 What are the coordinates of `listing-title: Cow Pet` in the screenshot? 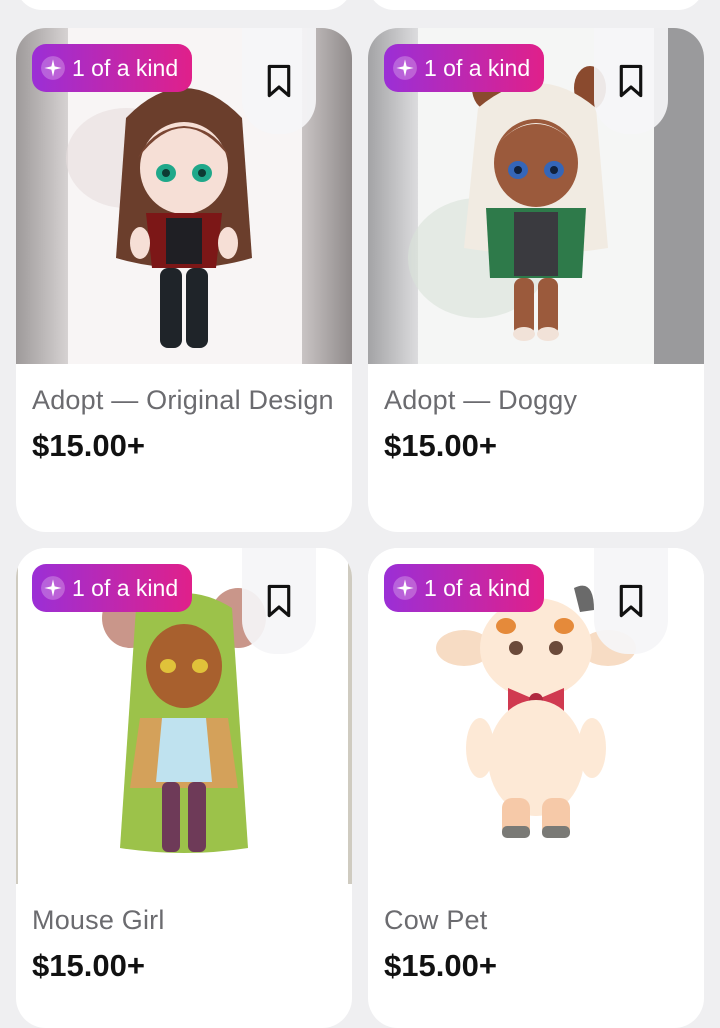 It's located at (536, 920).